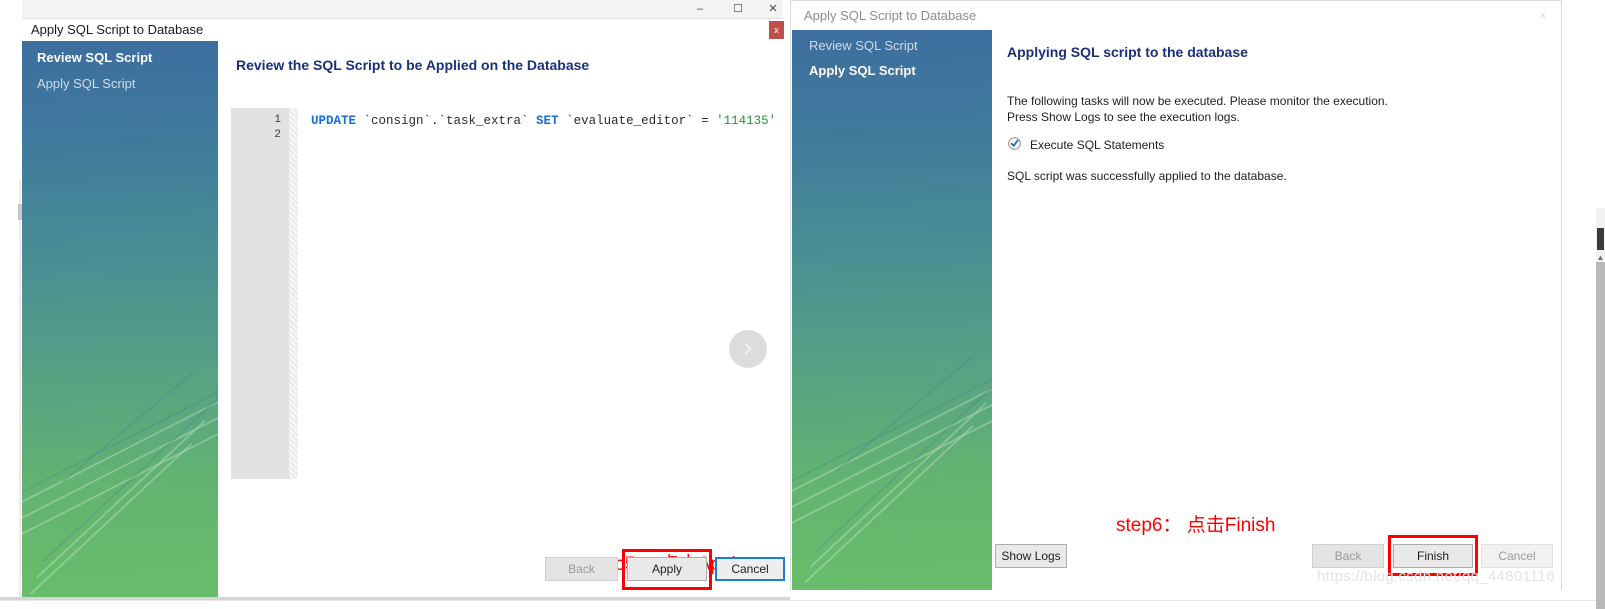  Describe the element at coordinates (260, 293) in the screenshot. I see `editor-line-number-gutter: 1 2` at that location.